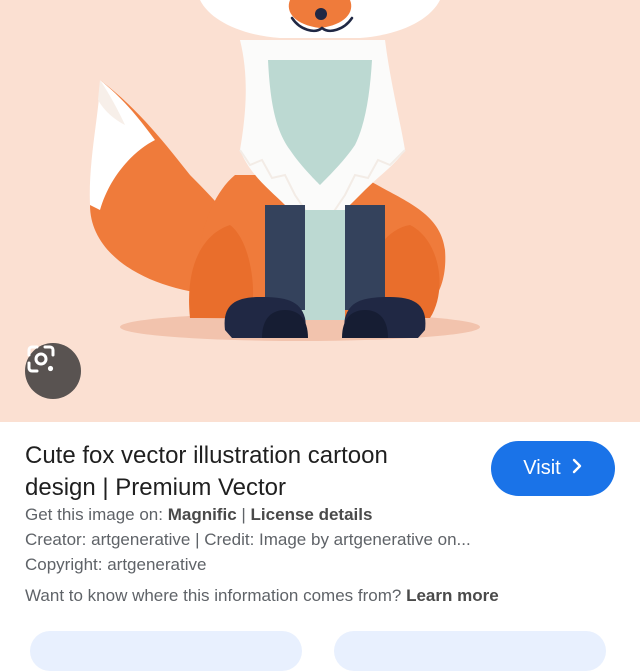 This screenshot has height=671, width=640. Describe the element at coordinates (41, 359) in the screenshot. I see `lens-search-icon` at that location.